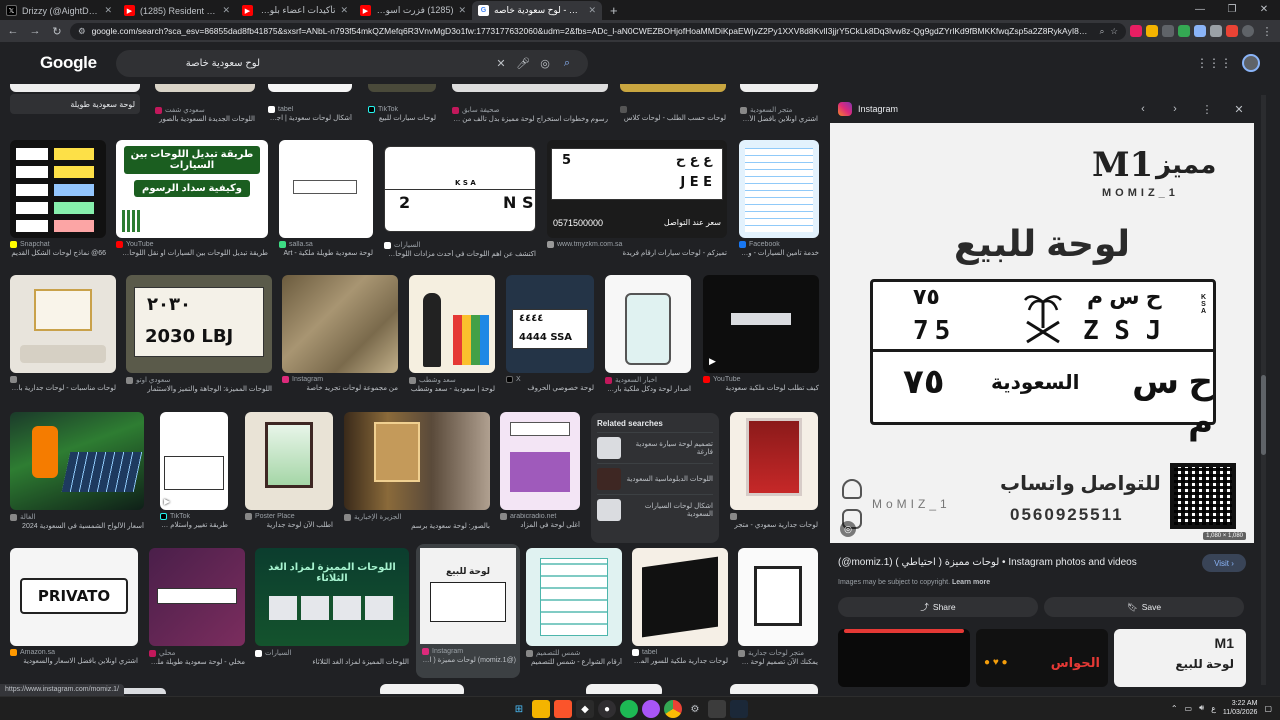 The width and height of the screenshot is (1280, 720). I want to click on result-image: PRIVATO, so click(74, 597).